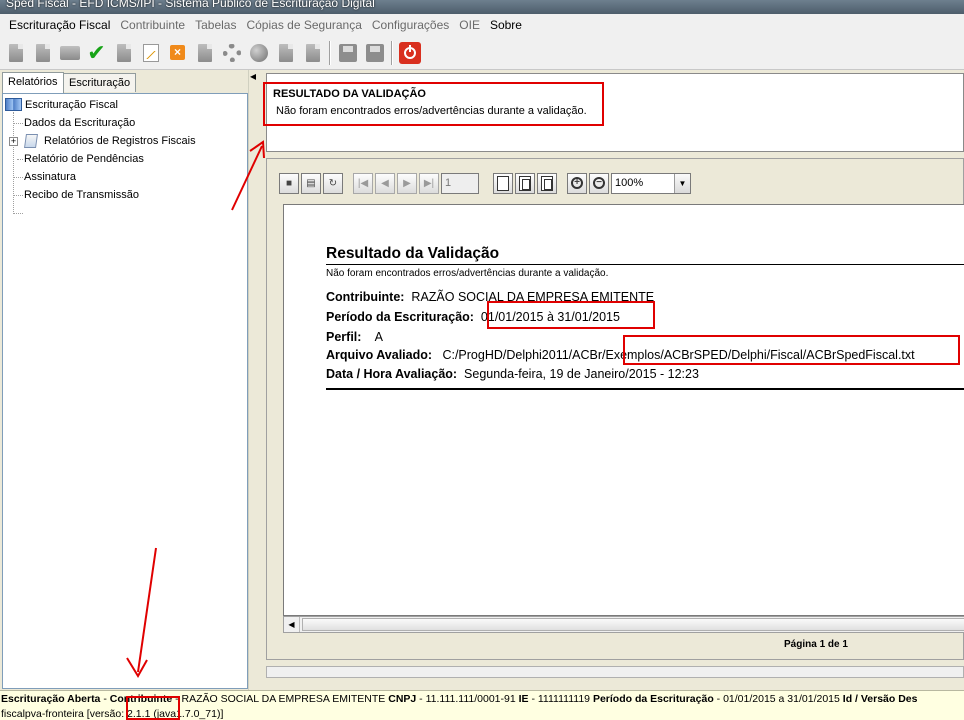 This screenshot has width=964, height=720. I want to click on exit-button, so click(410, 53).